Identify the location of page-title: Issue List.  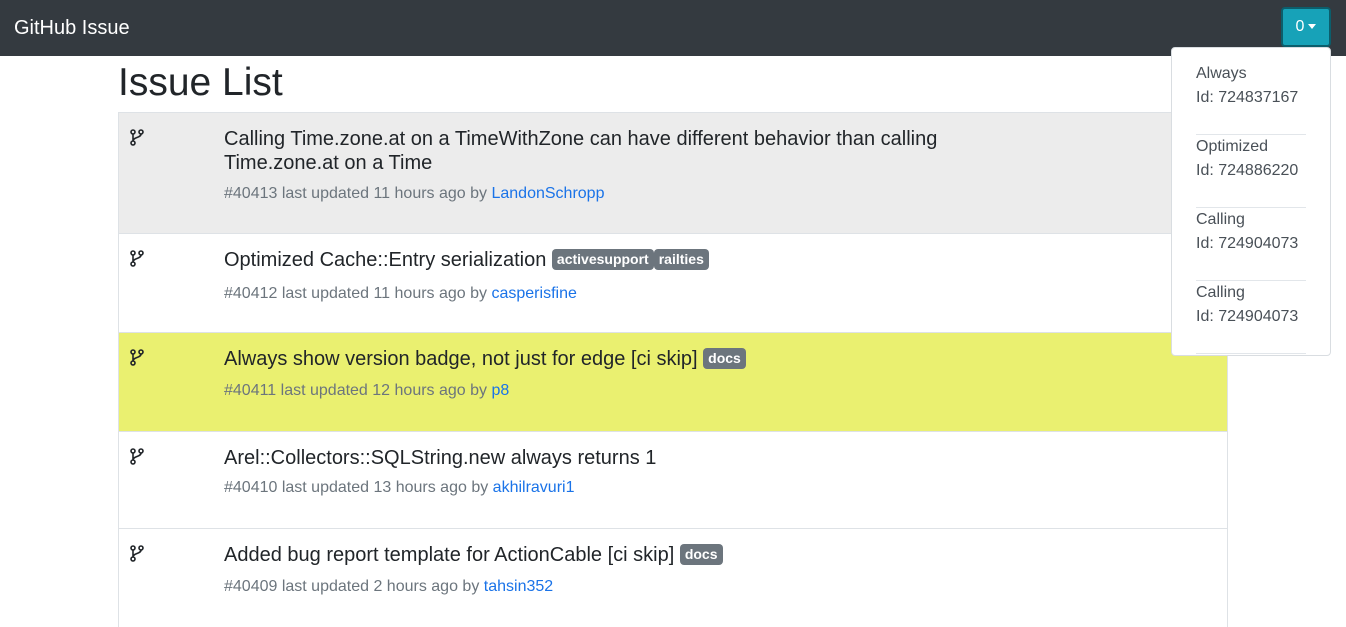
(200, 82).